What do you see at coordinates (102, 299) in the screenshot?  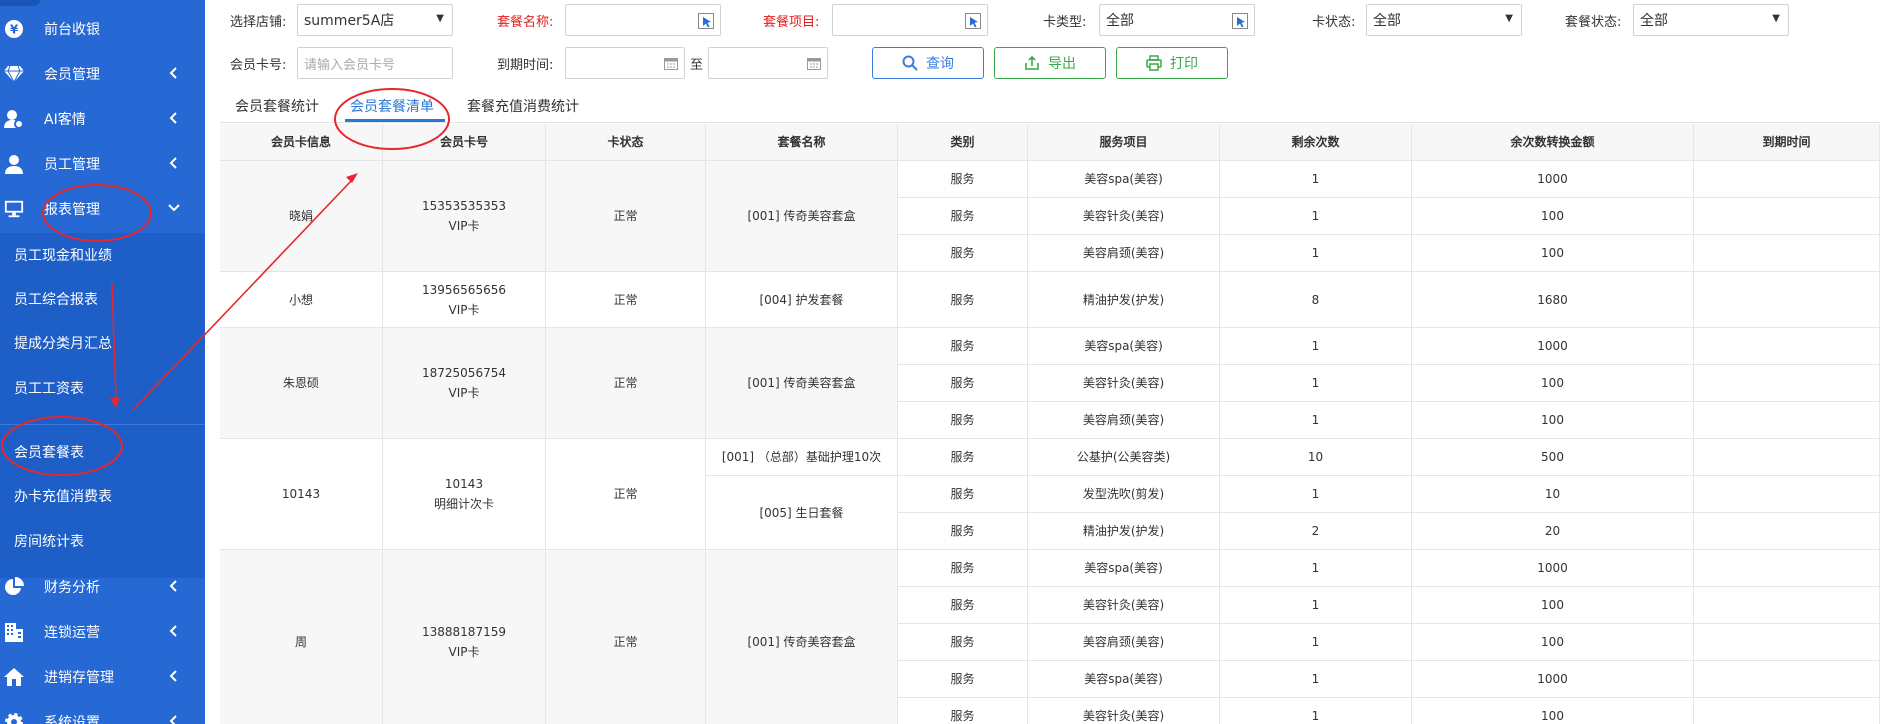 I see `submenu-item: 员工综合报表` at bounding box center [102, 299].